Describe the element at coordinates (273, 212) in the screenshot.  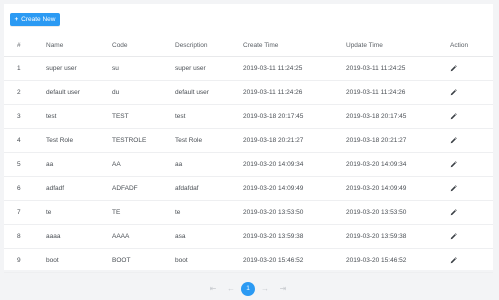
I see `row-create-time: 2019-03-20 13:53:50` at that location.